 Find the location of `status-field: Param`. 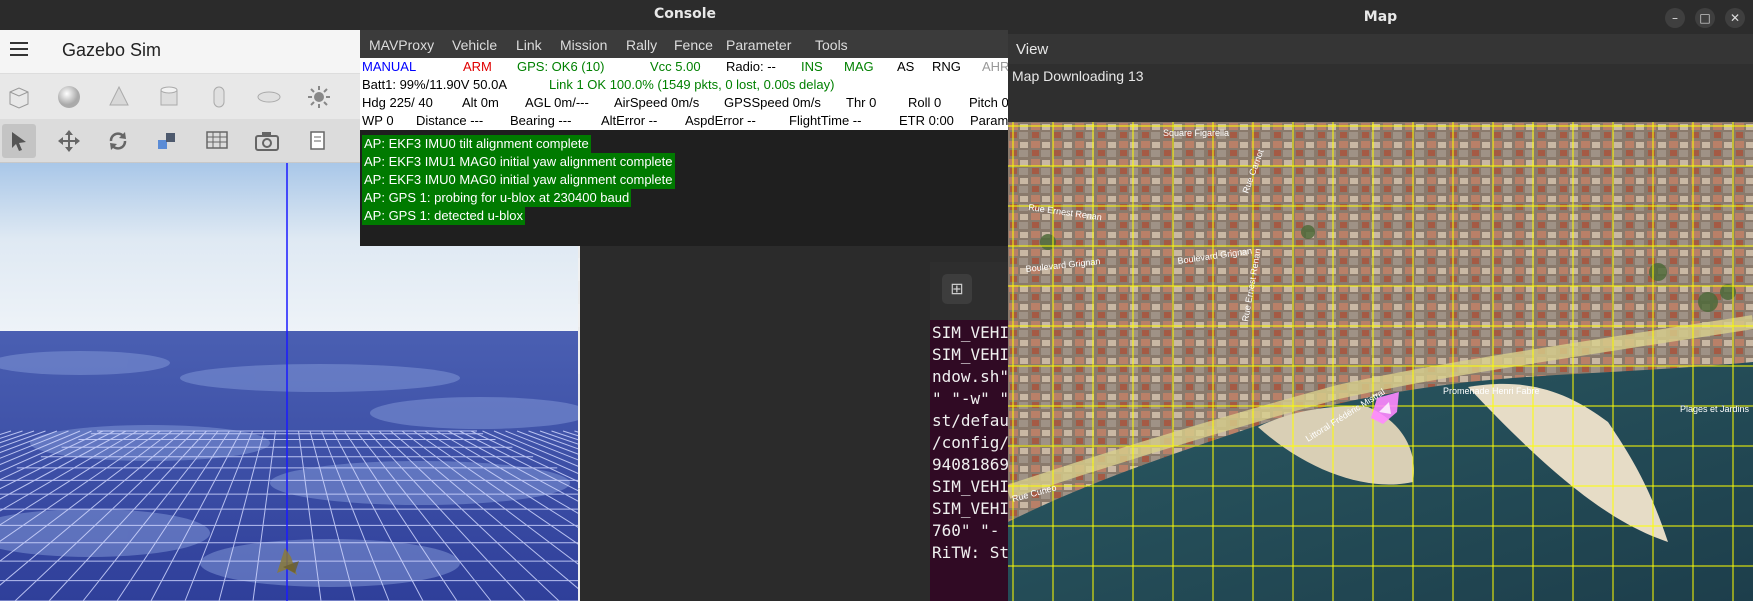

status-field: Param is located at coordinates (989, 120).